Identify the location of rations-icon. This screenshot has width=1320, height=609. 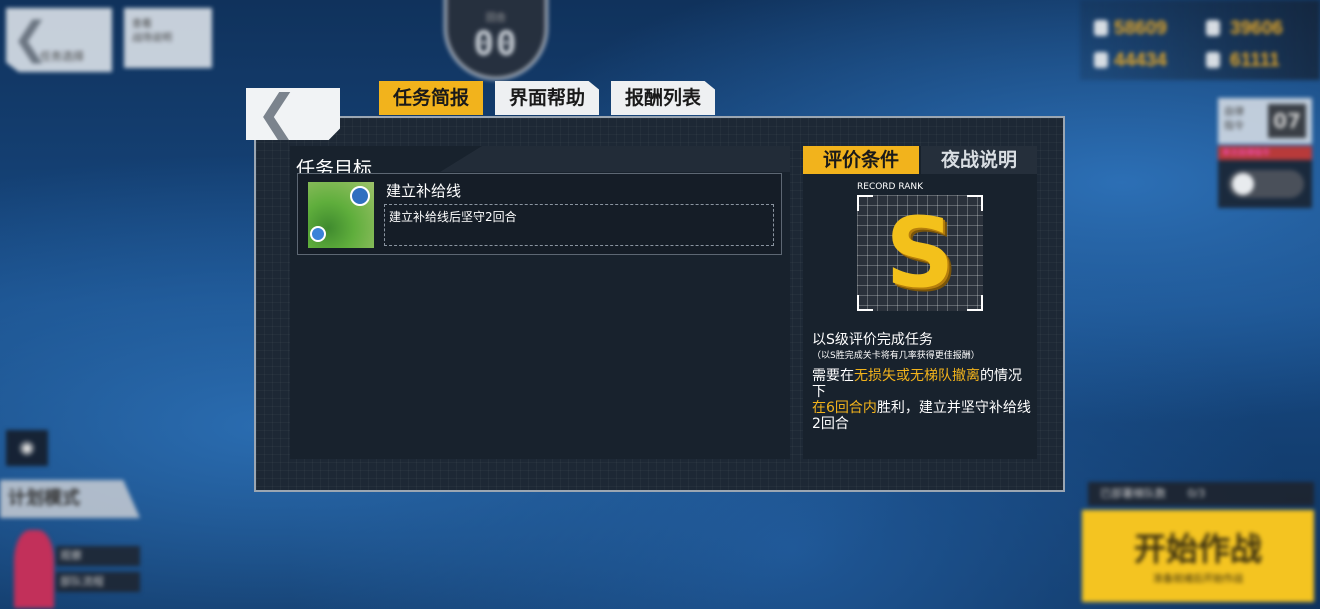
(1101, 60).